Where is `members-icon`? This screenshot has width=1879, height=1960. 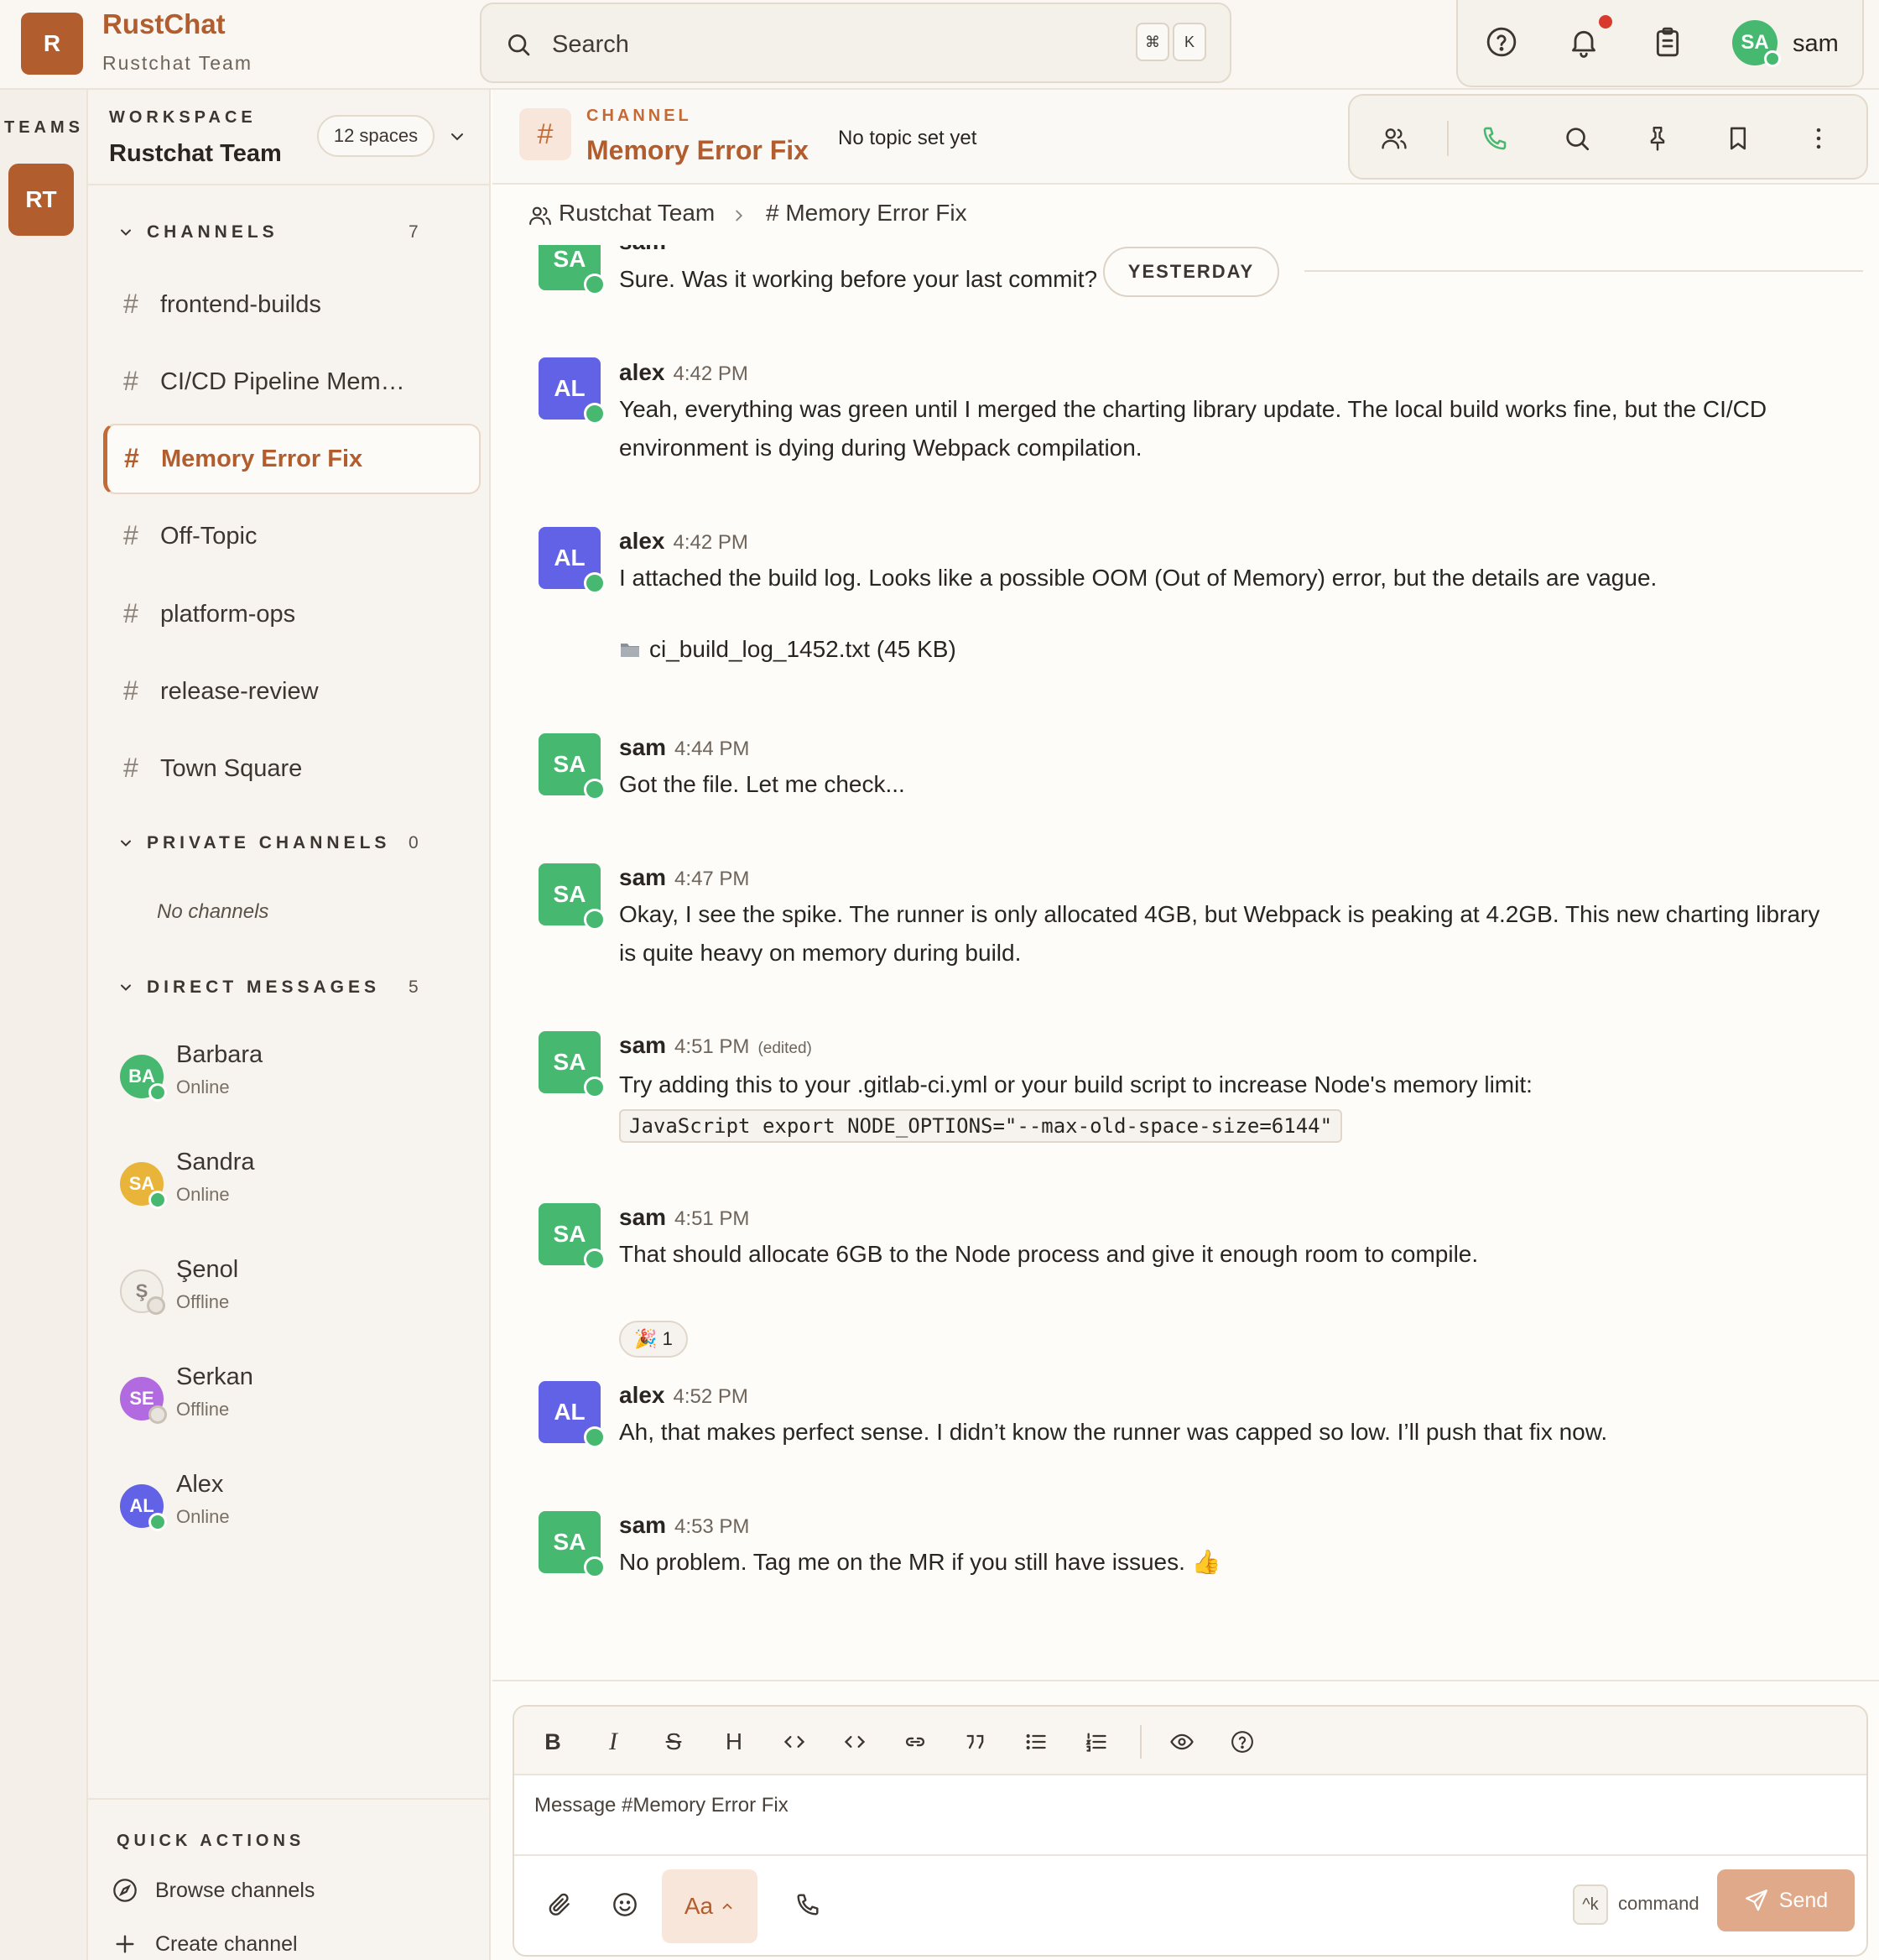 members-icon is located at coordinates (1394, 138).